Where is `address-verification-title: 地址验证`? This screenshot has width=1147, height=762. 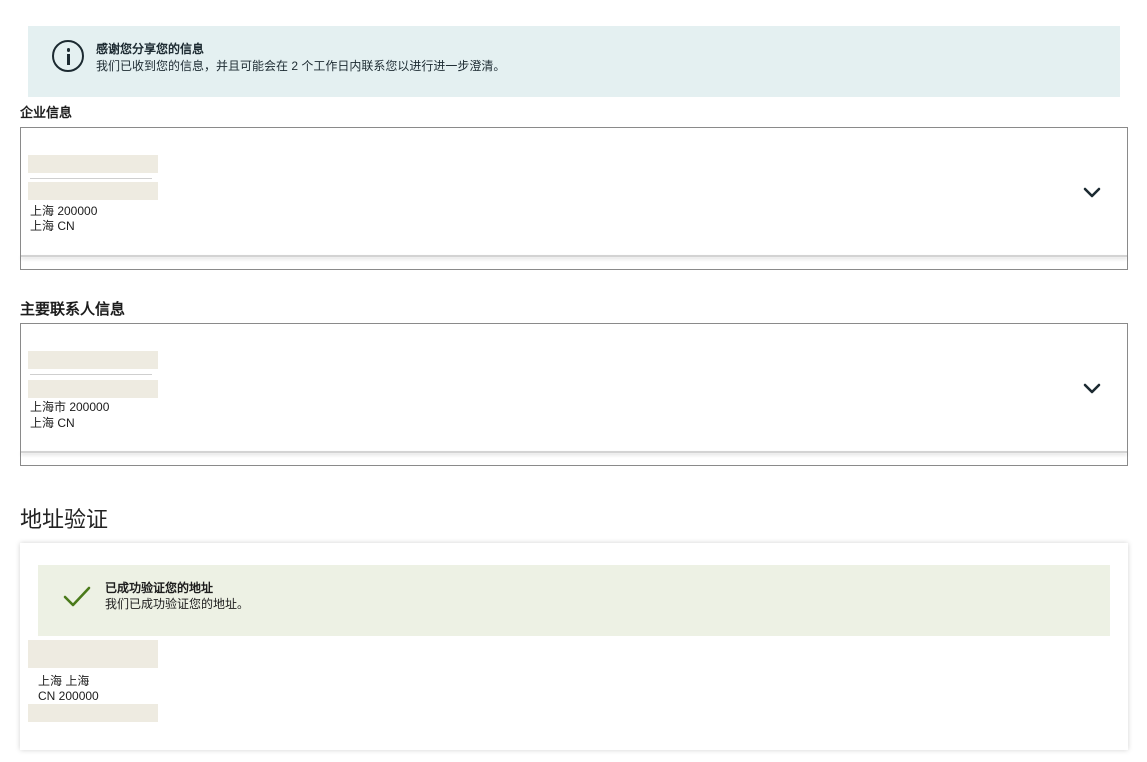 address-verification-title: 地址验证 is located at coordinates (64, 519).